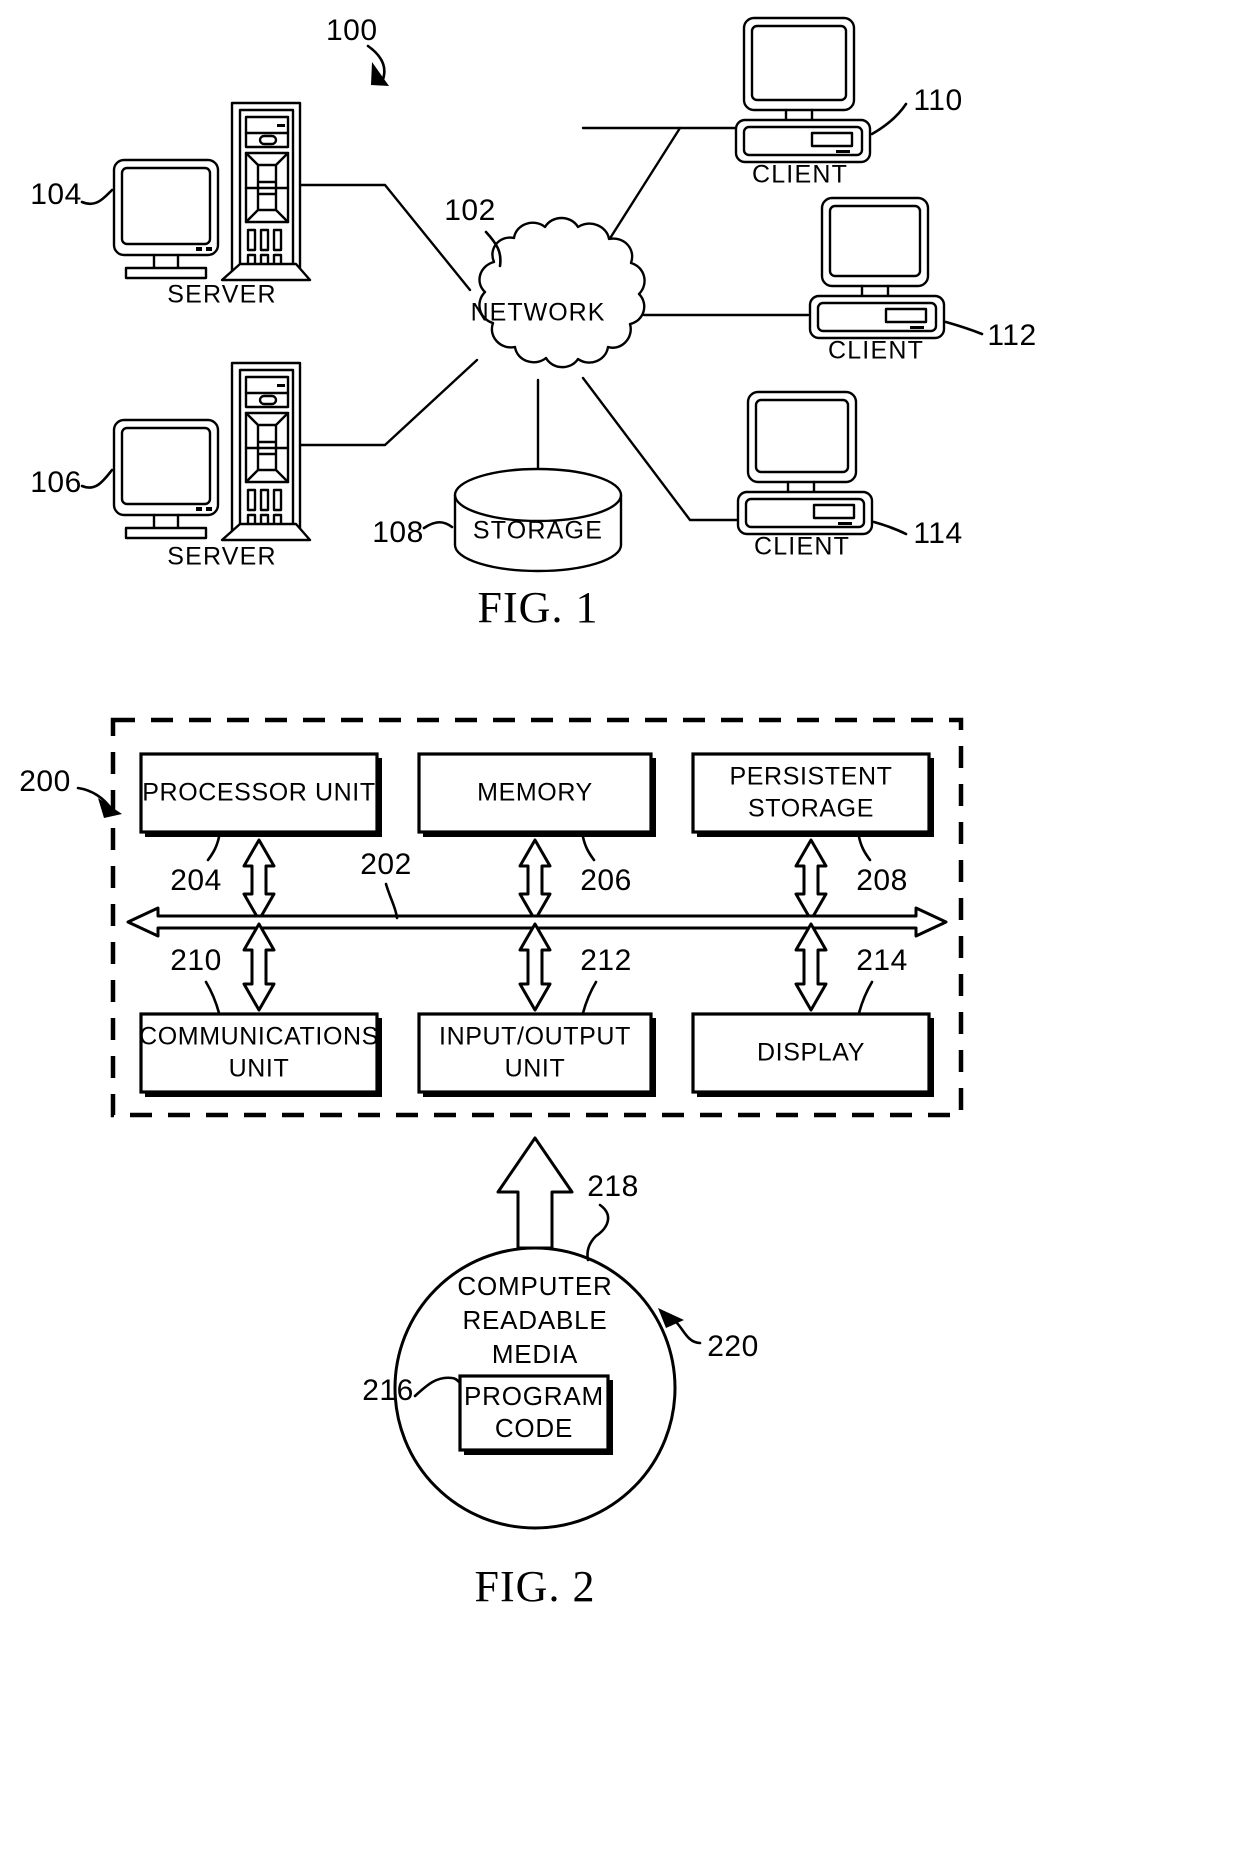 The width and height of the screenshot is (1240, 1865). What do you see at coordinates (391, 901) in the screenshot?
I see `ref-202-leader` at bounding box center [391, 901].